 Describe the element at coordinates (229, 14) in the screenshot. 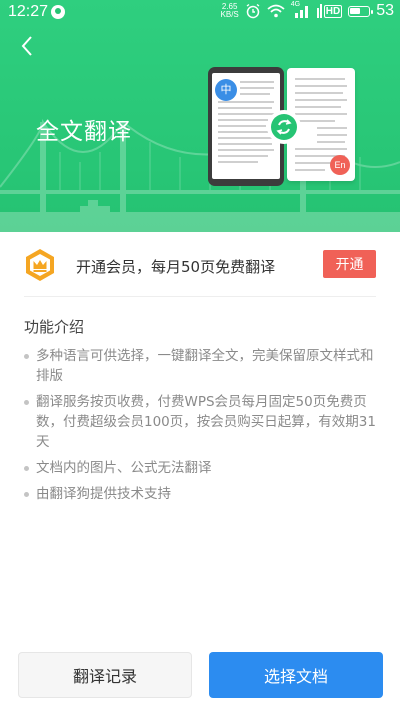

I see `net-speed-unit: KB/S` at that location.